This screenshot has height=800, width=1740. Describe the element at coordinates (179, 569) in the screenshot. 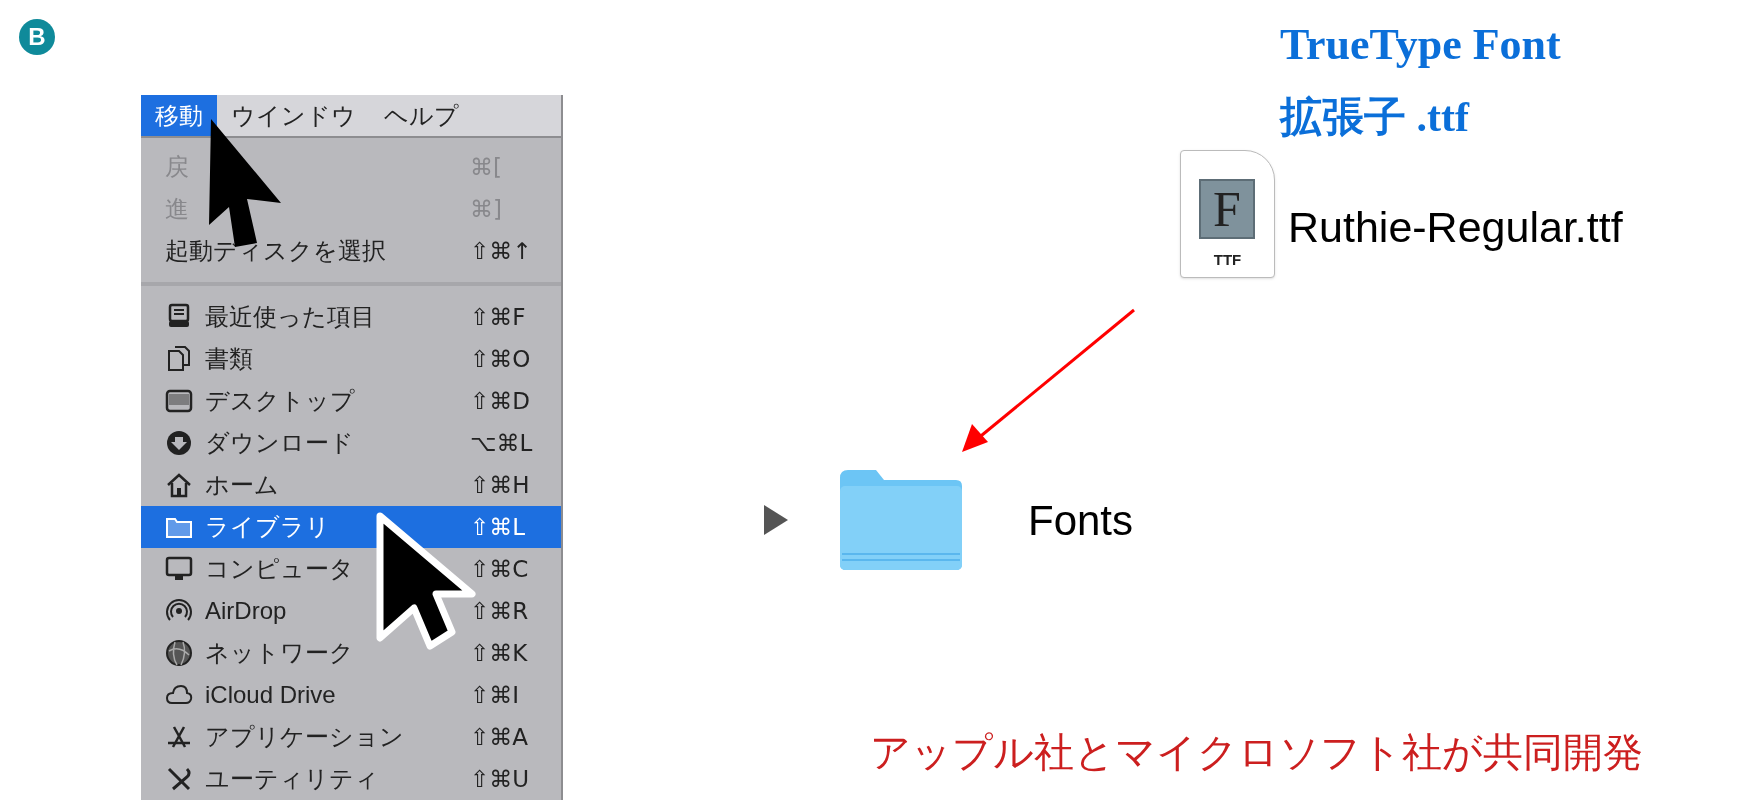

I see `monitor-icon` at that location.